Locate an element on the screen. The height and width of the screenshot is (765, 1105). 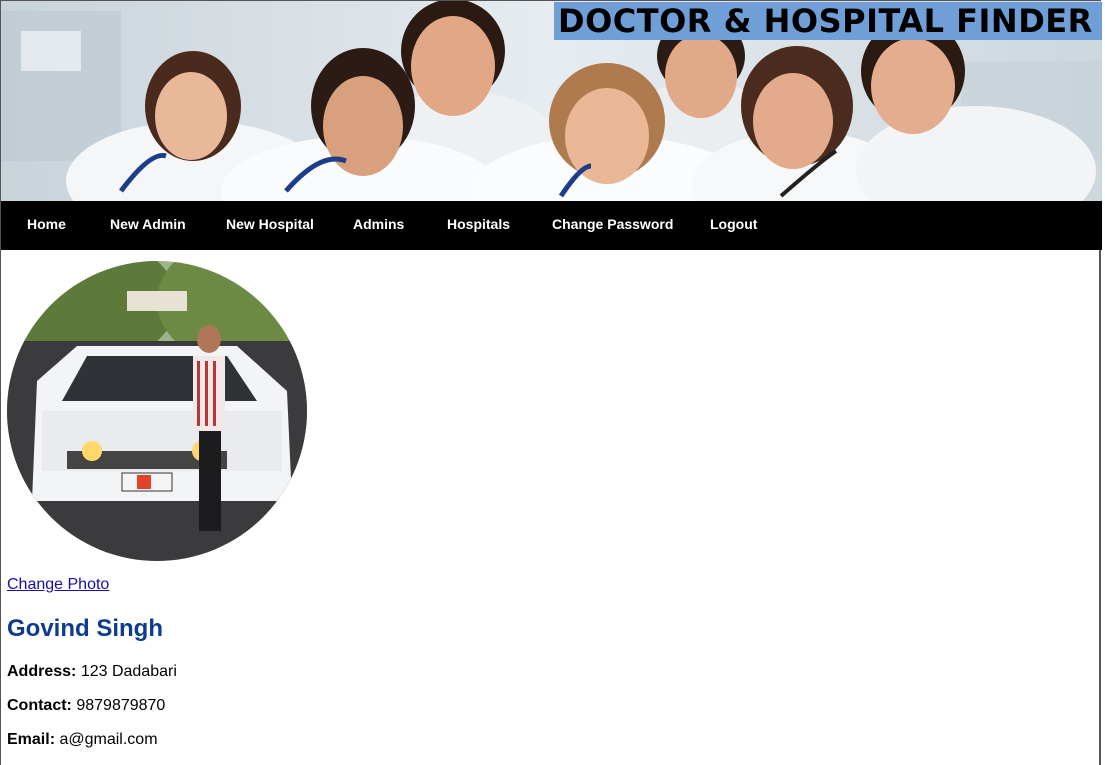
nav-new-admin: New Admin is located at coordinates (148, 225).